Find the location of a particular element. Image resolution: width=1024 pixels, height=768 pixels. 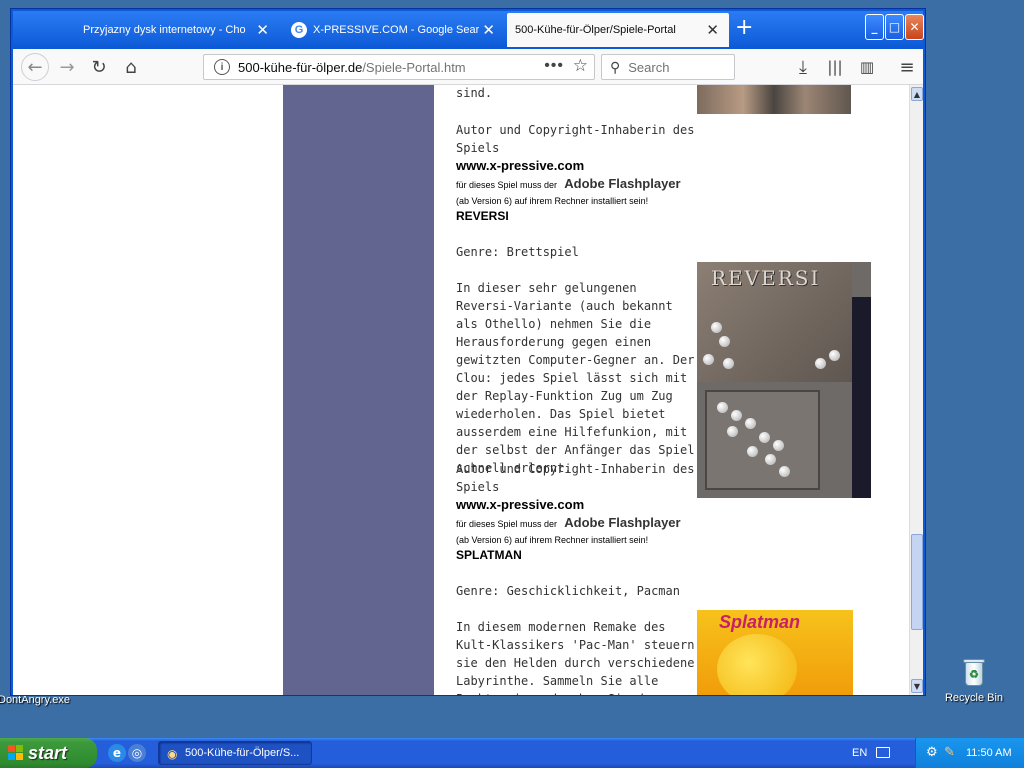

bookmark-star-icon: ☆ is located at coordinates (580, 66).